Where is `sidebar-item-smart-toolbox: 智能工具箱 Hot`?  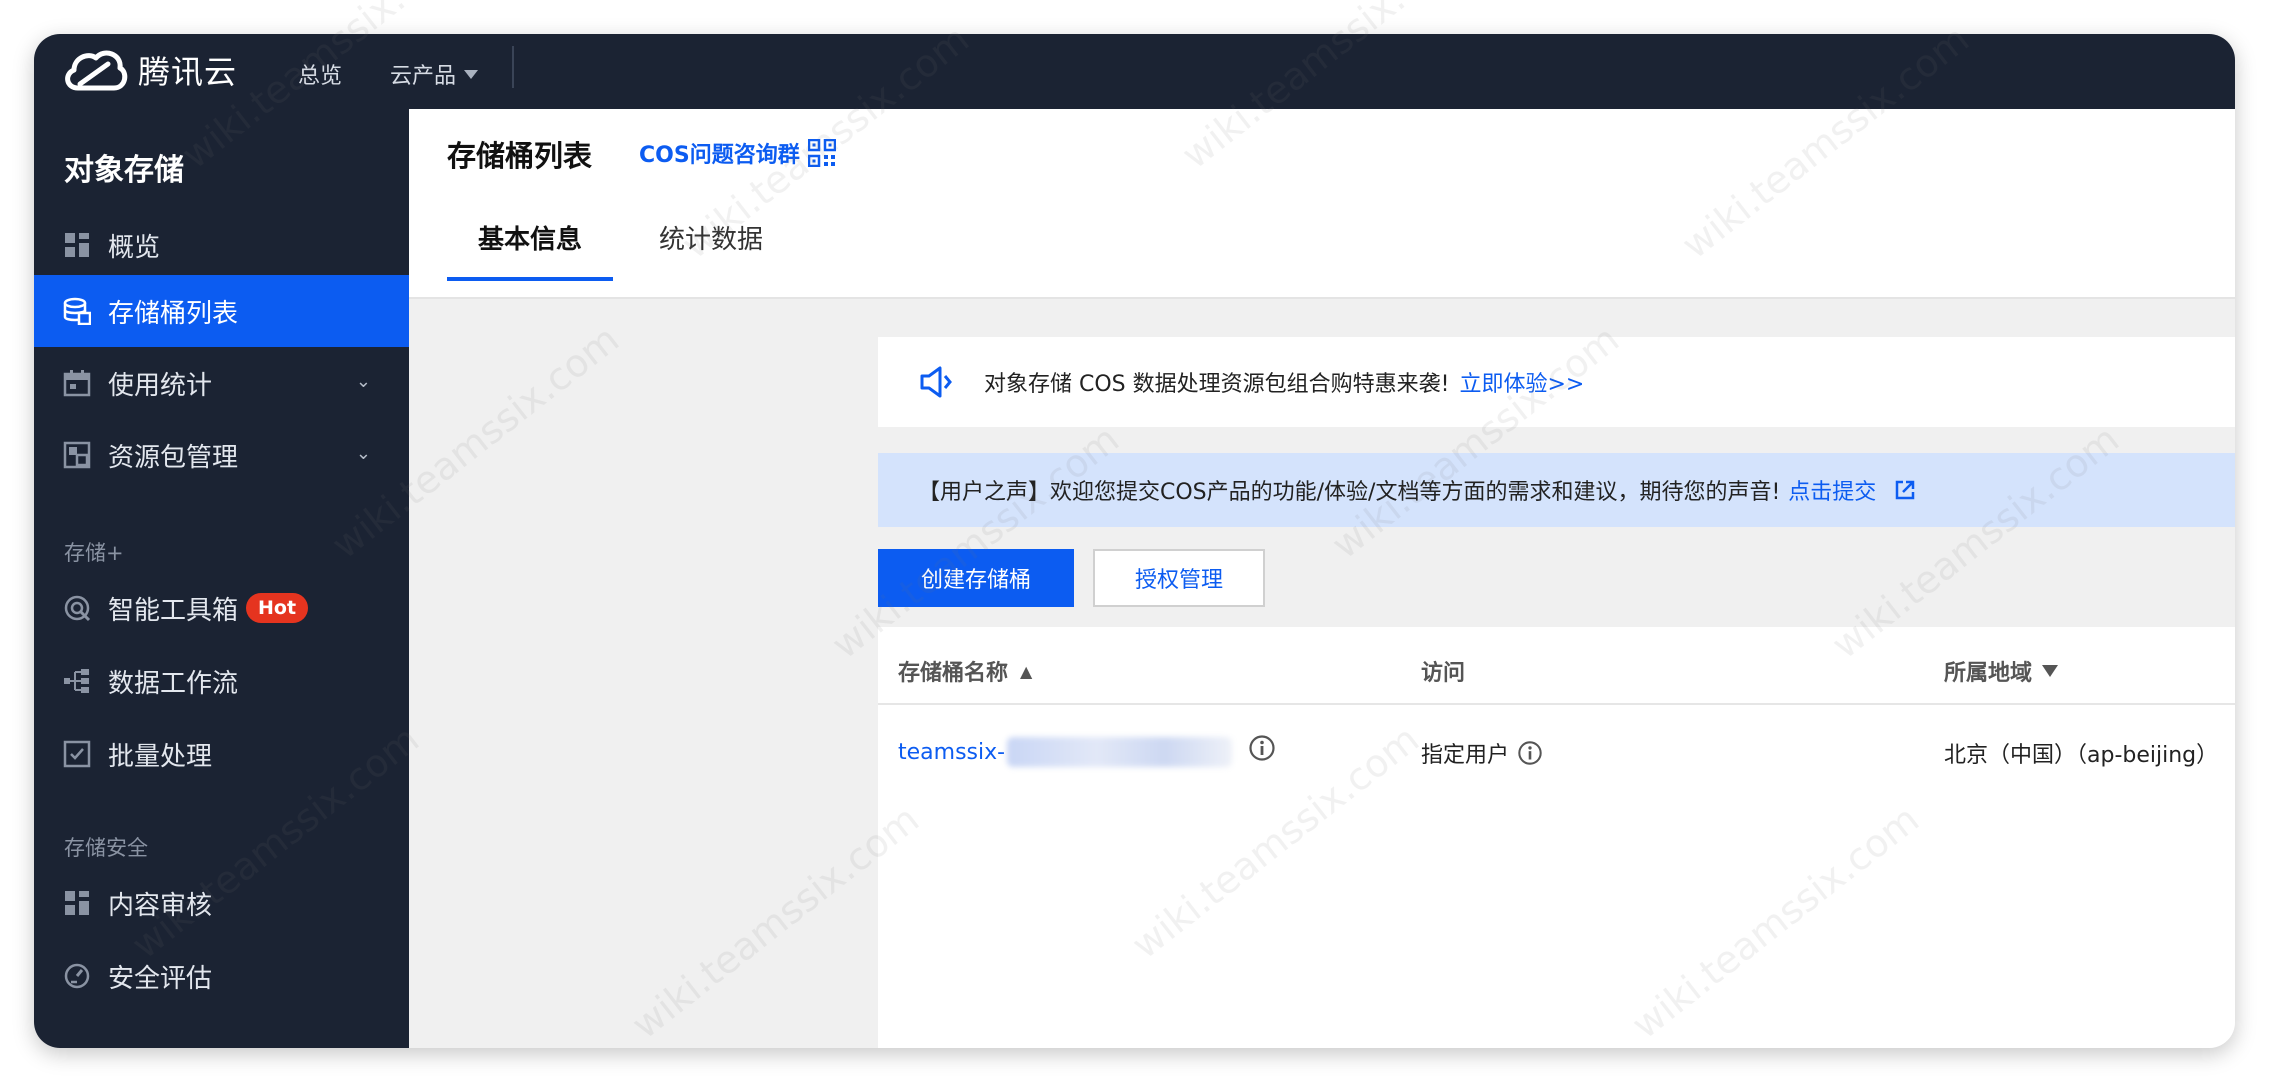 sidebar-item-smart-toolbox: 智能工具箱 Hot is located at coordinates (221, 608).